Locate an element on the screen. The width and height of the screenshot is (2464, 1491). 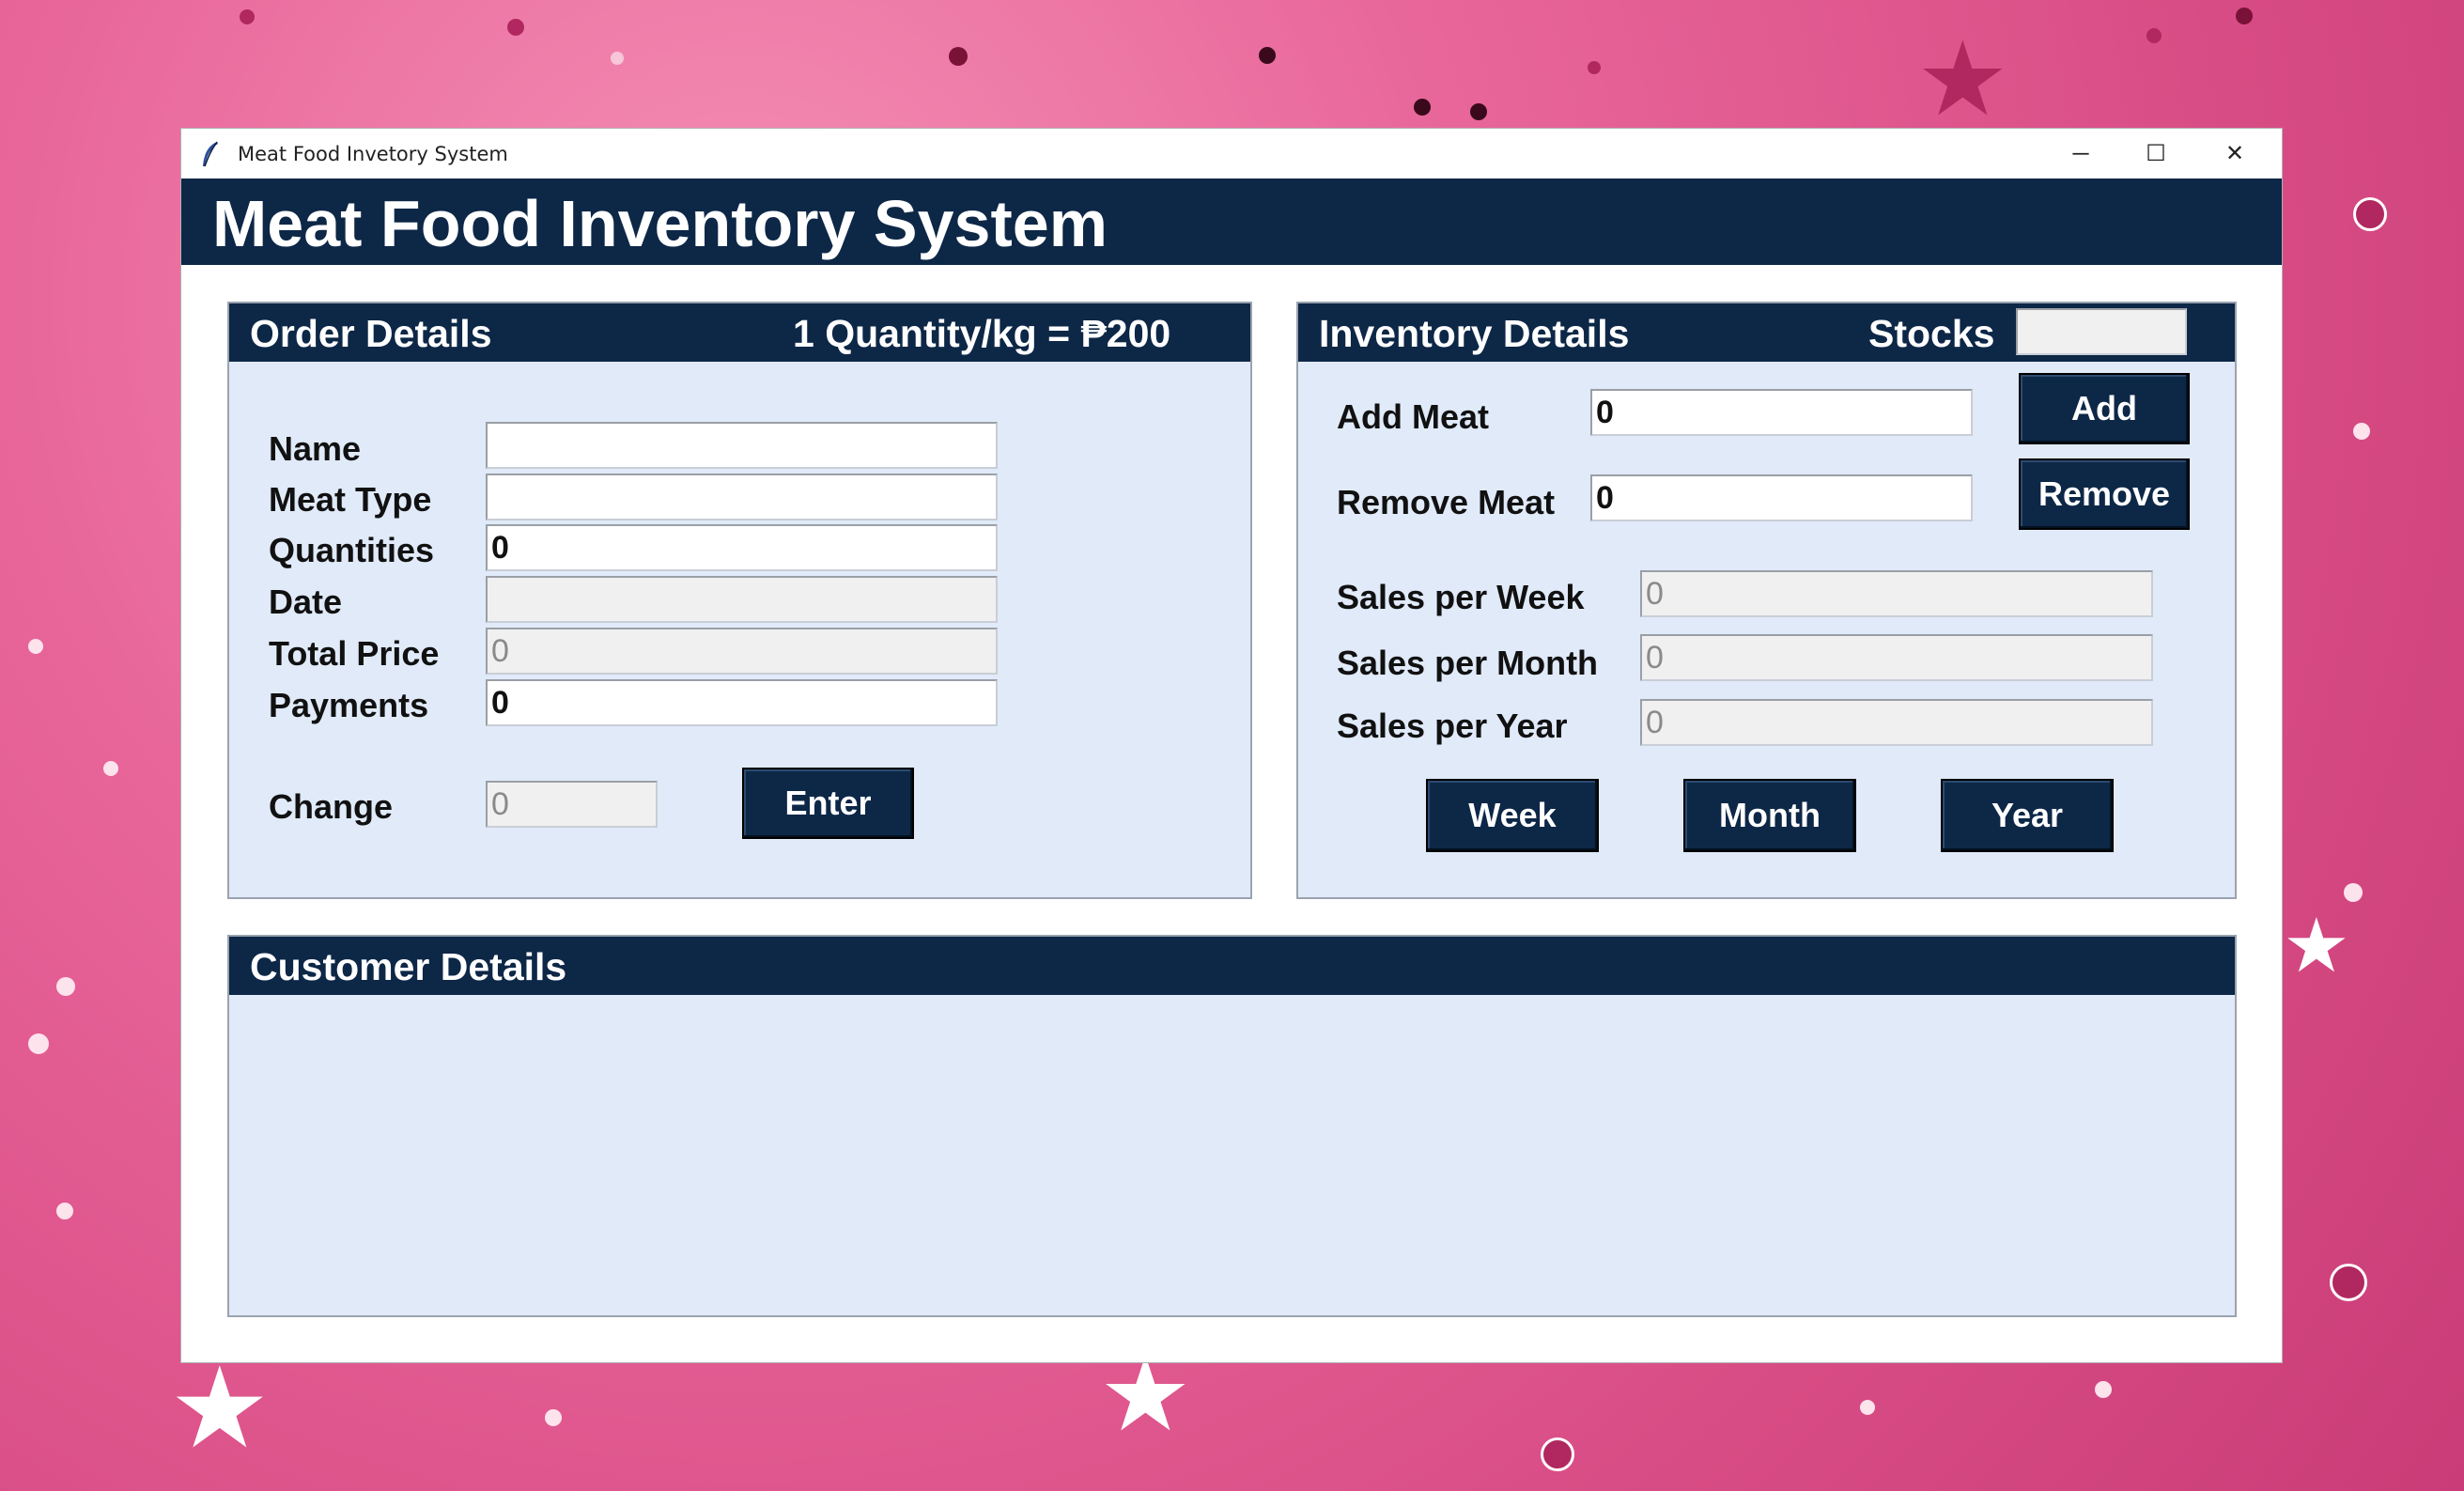
title-bar: Meat Food Invetory System ─ ☐ ✕ is located at coordinates (1231, 154).